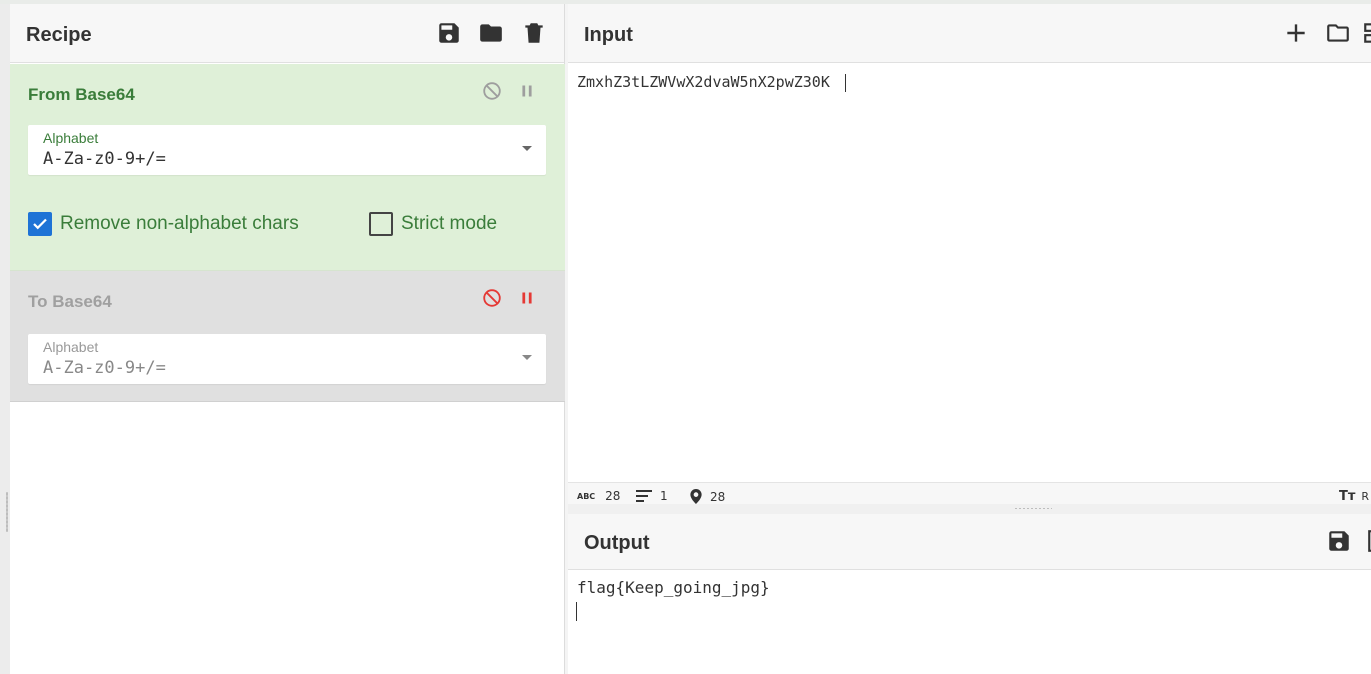  Describe the element at coordinates (287, 33) in the screenshot. I see `recipe-header: Recipe` at that location.